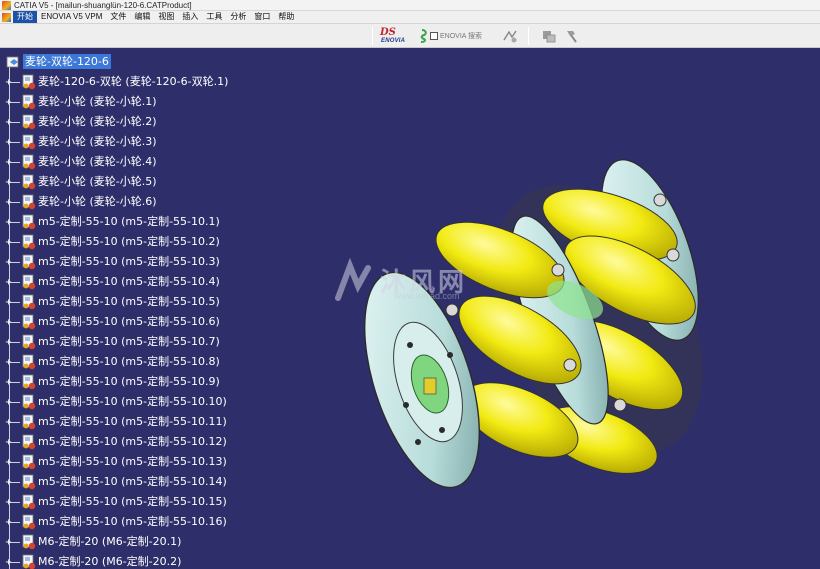 Image resolution: width=820 pixels, height=569 pixels. I want to click on tree-node-label: 麦轮-120-6-双轮 (麦轮-120-6-双轮.1), so click(133, 81).